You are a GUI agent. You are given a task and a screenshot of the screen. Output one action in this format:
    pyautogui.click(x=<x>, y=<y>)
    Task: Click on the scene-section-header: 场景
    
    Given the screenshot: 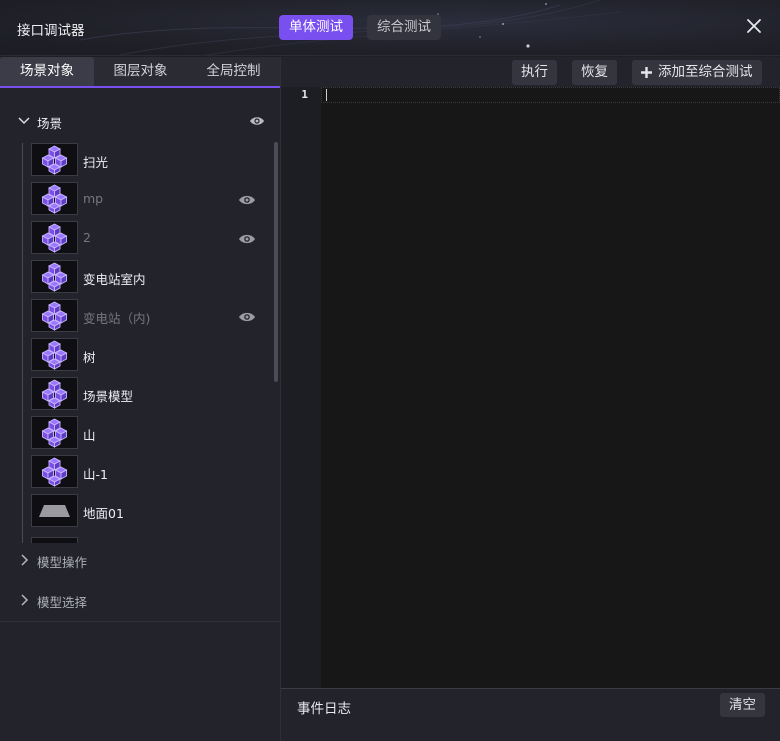 What is the action you would take?
    pyautogui.click(x=140, y=122)
    